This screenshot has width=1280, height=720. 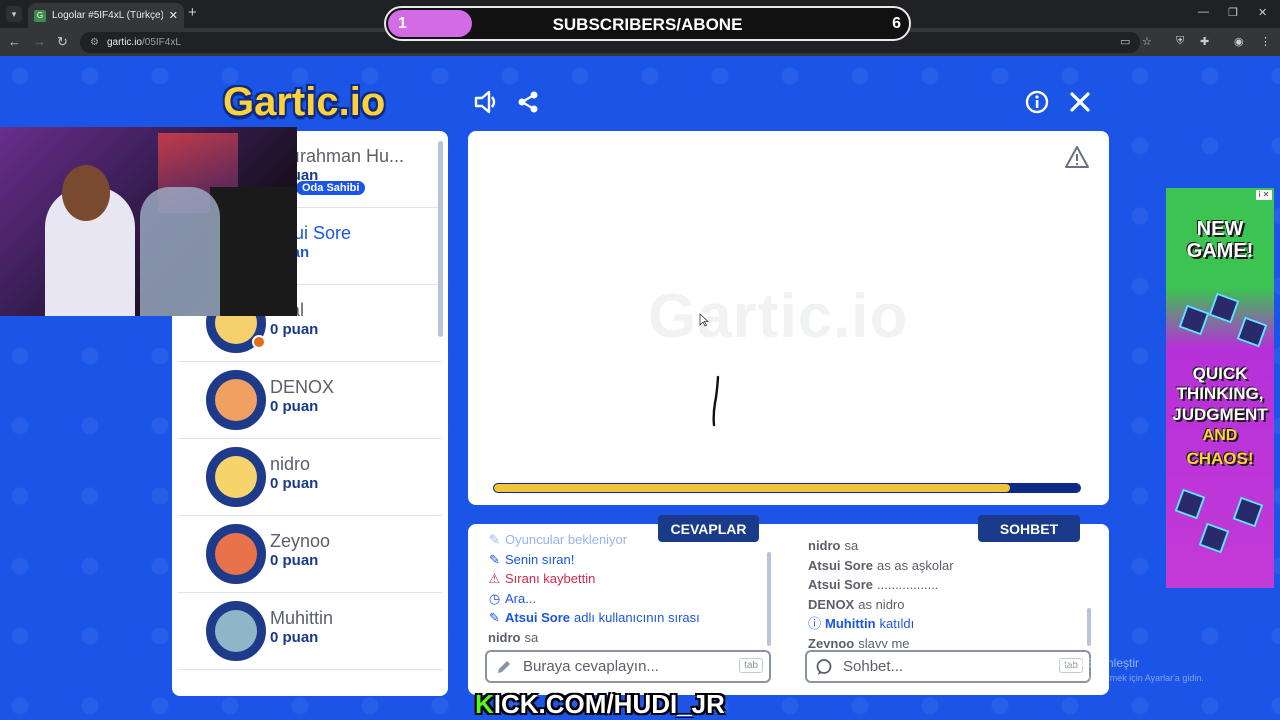 I want to click on report-warning-icon, so click(x=1077, y=159).